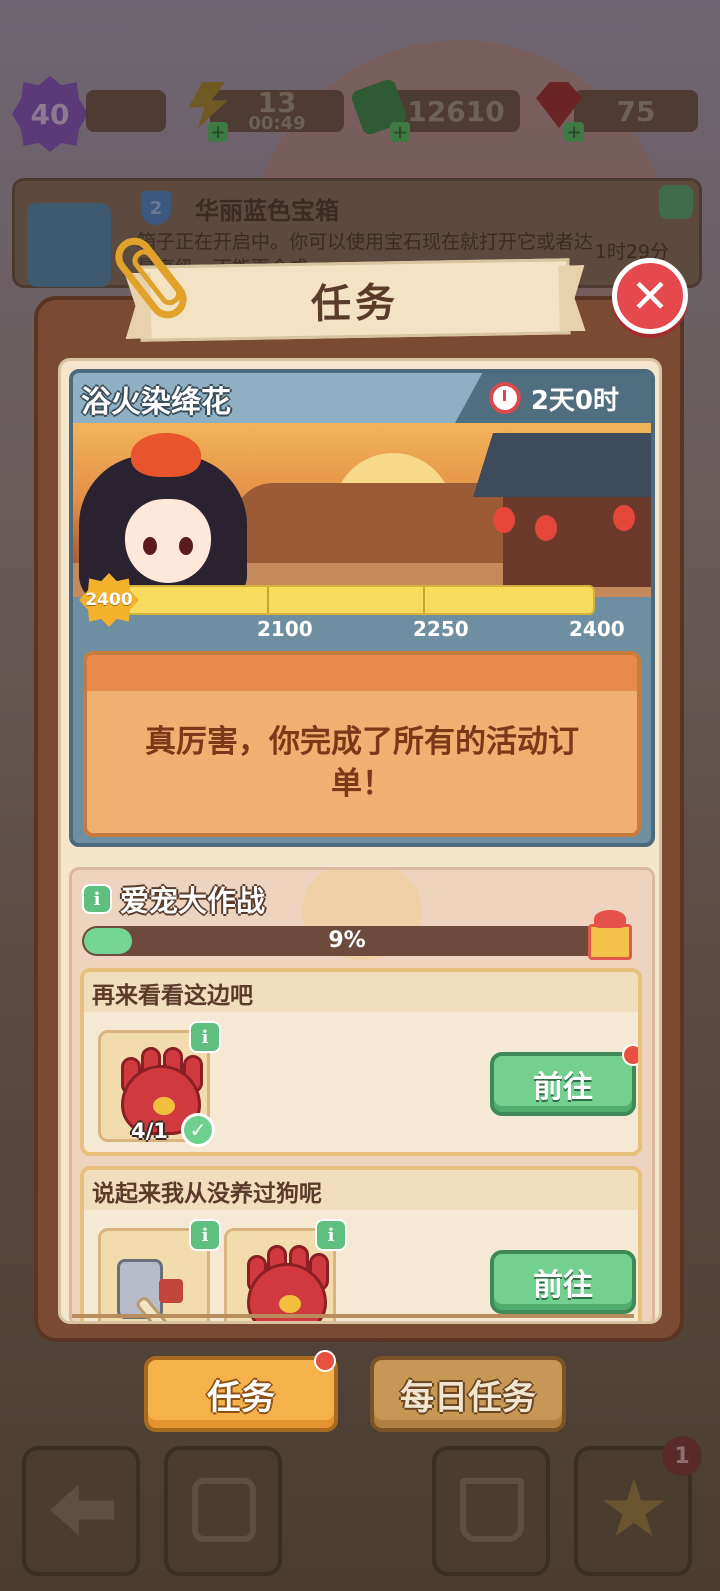  What do you see at coordinates (361, 1243) in the screenshot?
I see `task-card: 说起来我从没养过狗呢 i i 前往` at bounding box center [361, 1243].